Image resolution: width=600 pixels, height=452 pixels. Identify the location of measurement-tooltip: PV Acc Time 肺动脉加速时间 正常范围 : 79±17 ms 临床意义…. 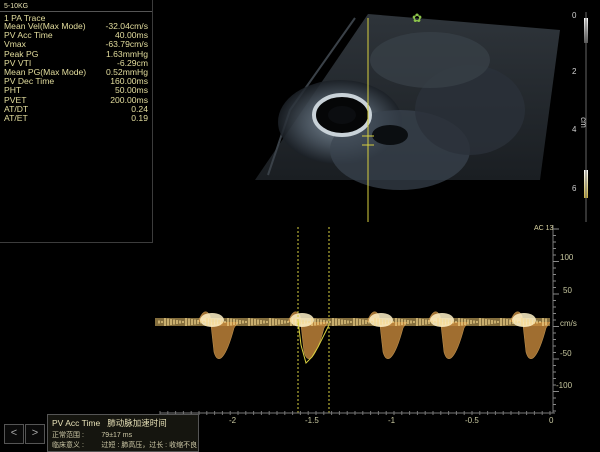
(123, 433).